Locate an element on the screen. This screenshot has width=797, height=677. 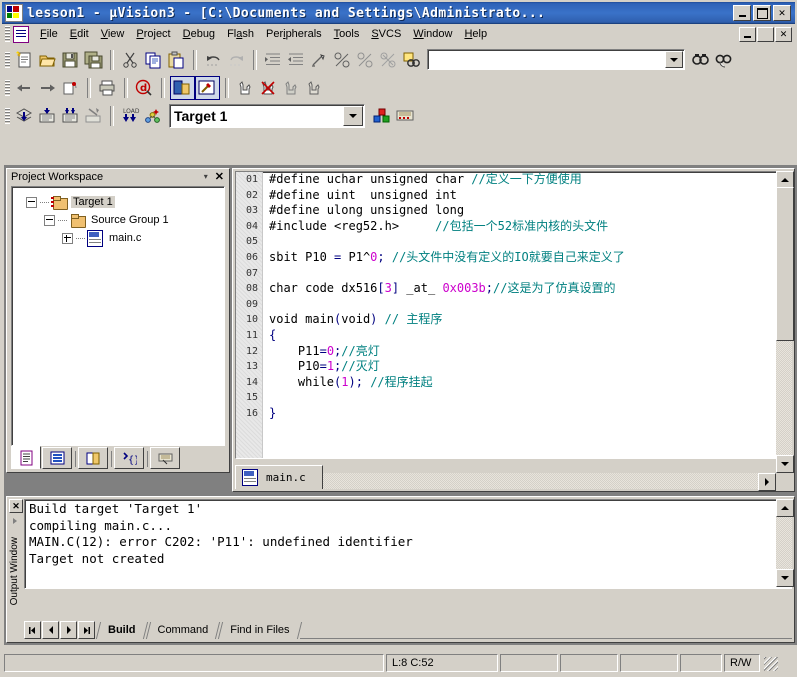
tree-item-target1: Target 1 is located at coordinates (121, 202).